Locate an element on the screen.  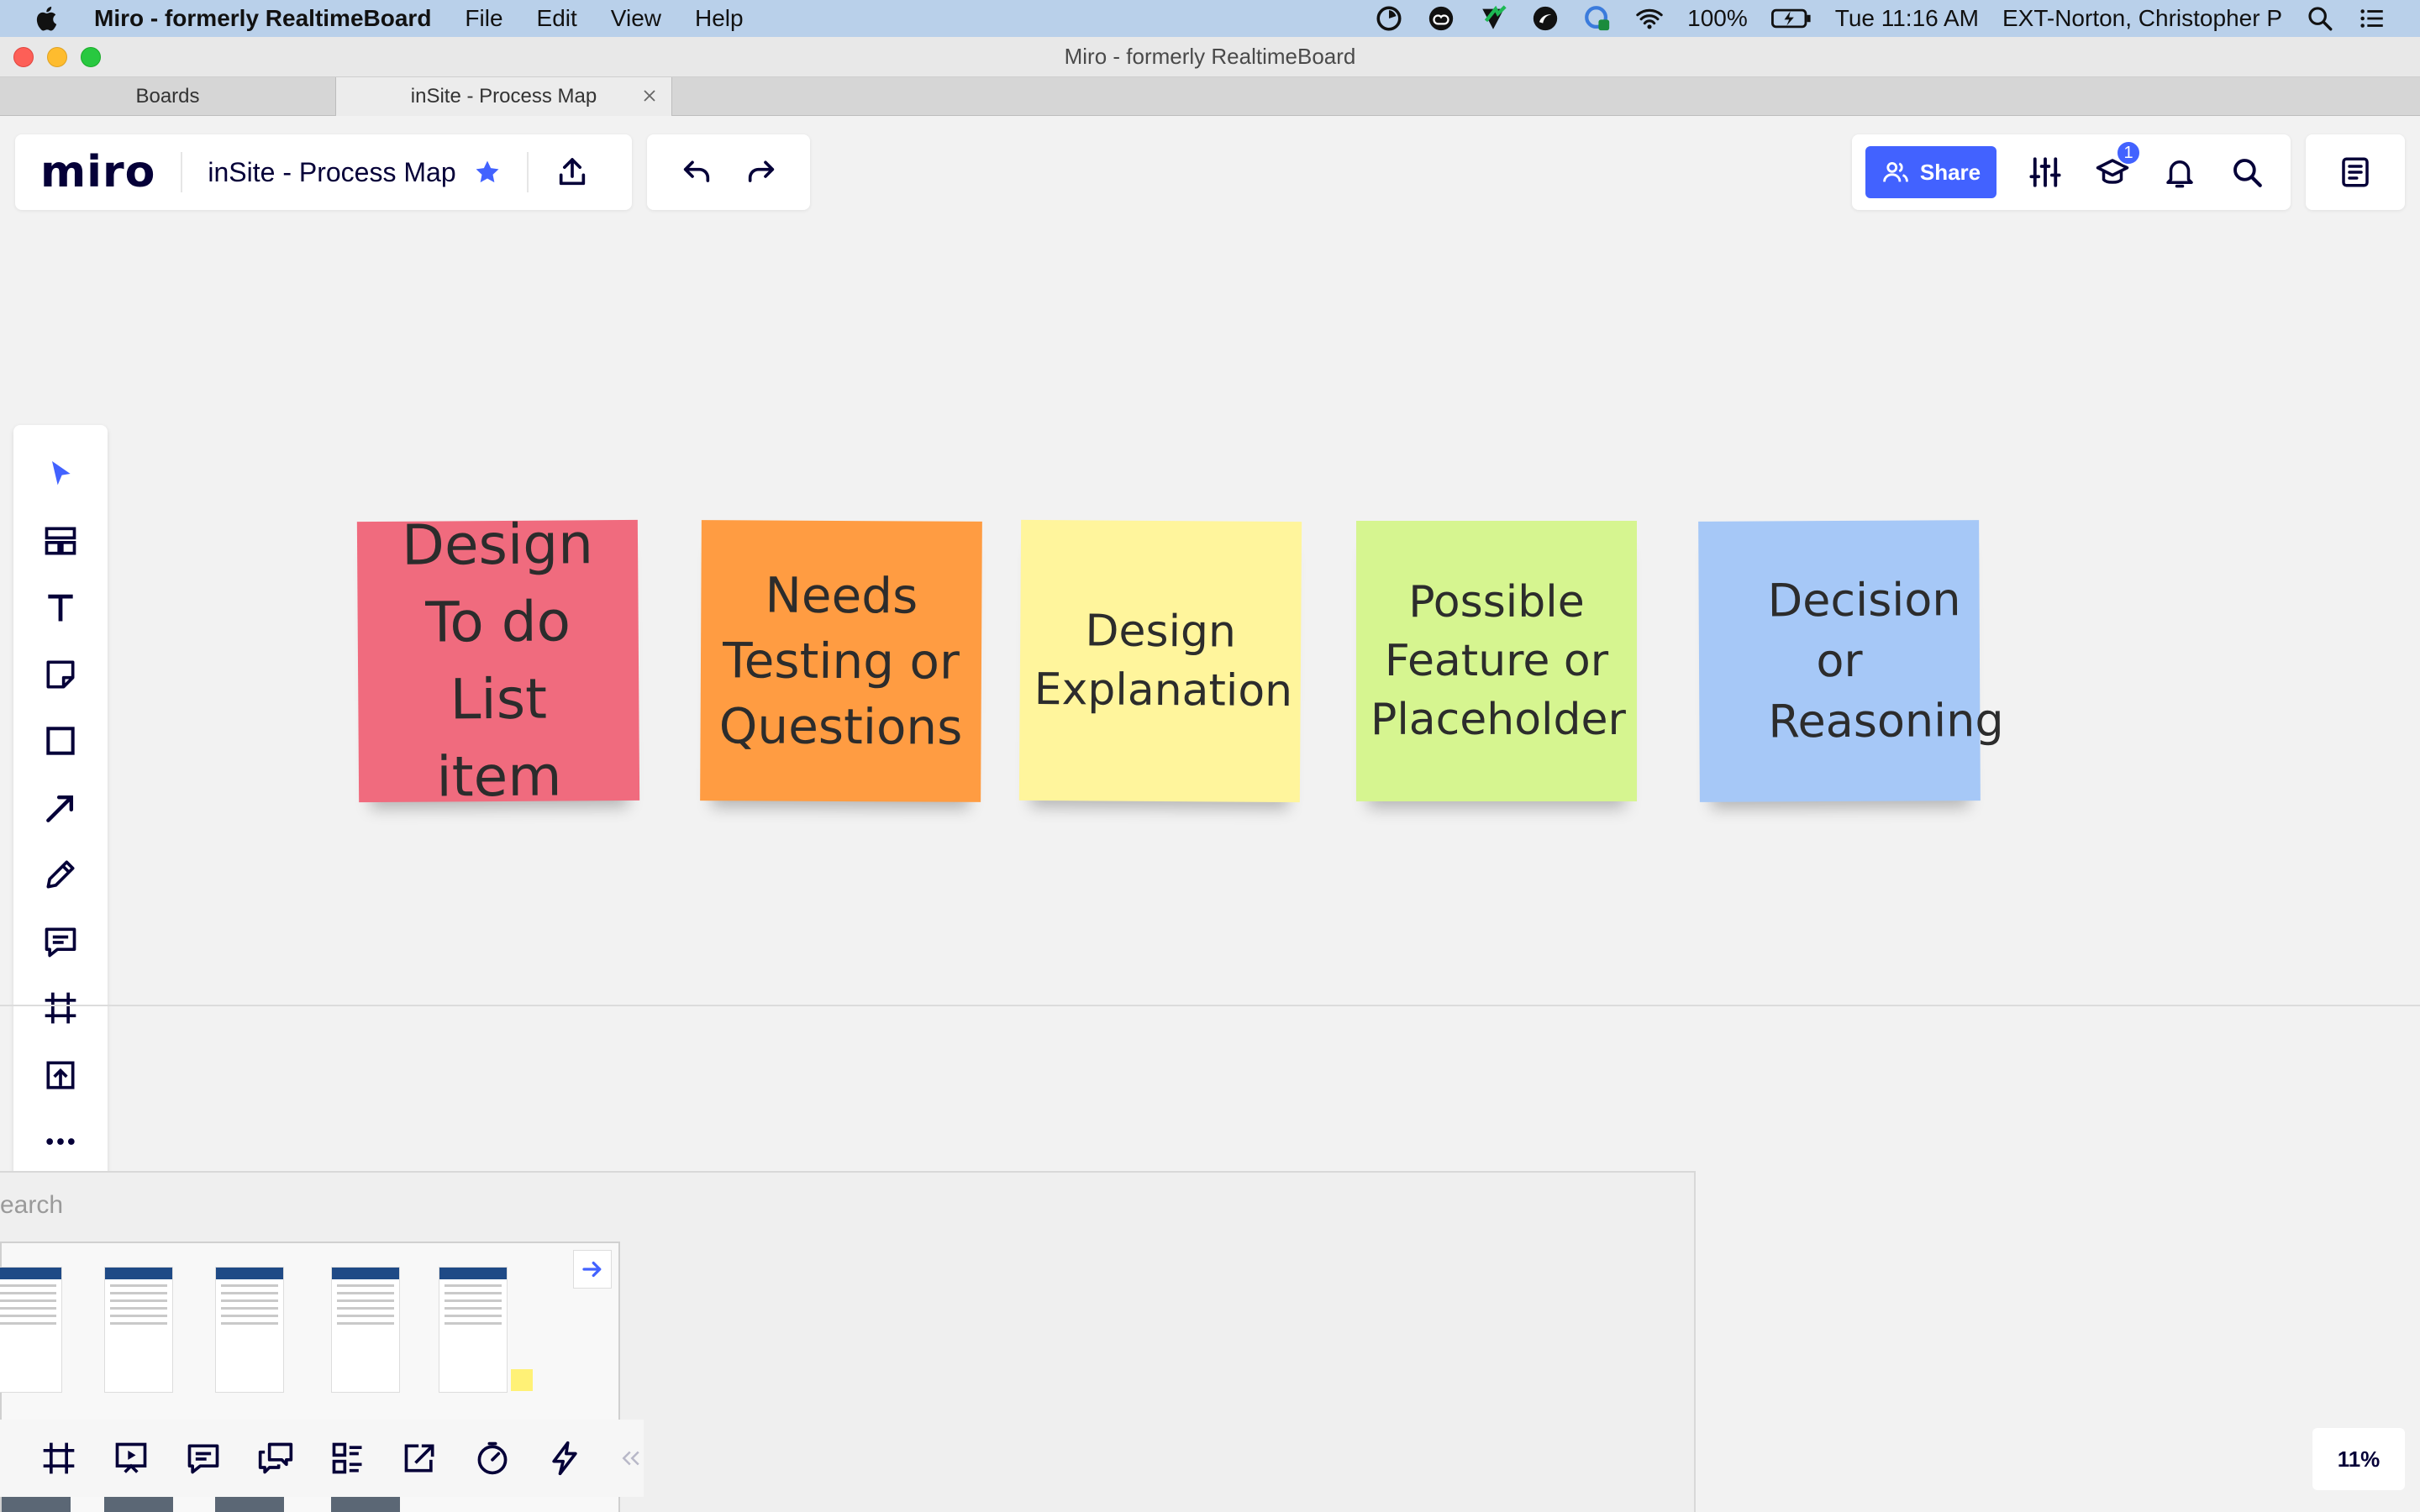
sticky-note-explanation: Design Explanation is located at coordinates (1160, 661).